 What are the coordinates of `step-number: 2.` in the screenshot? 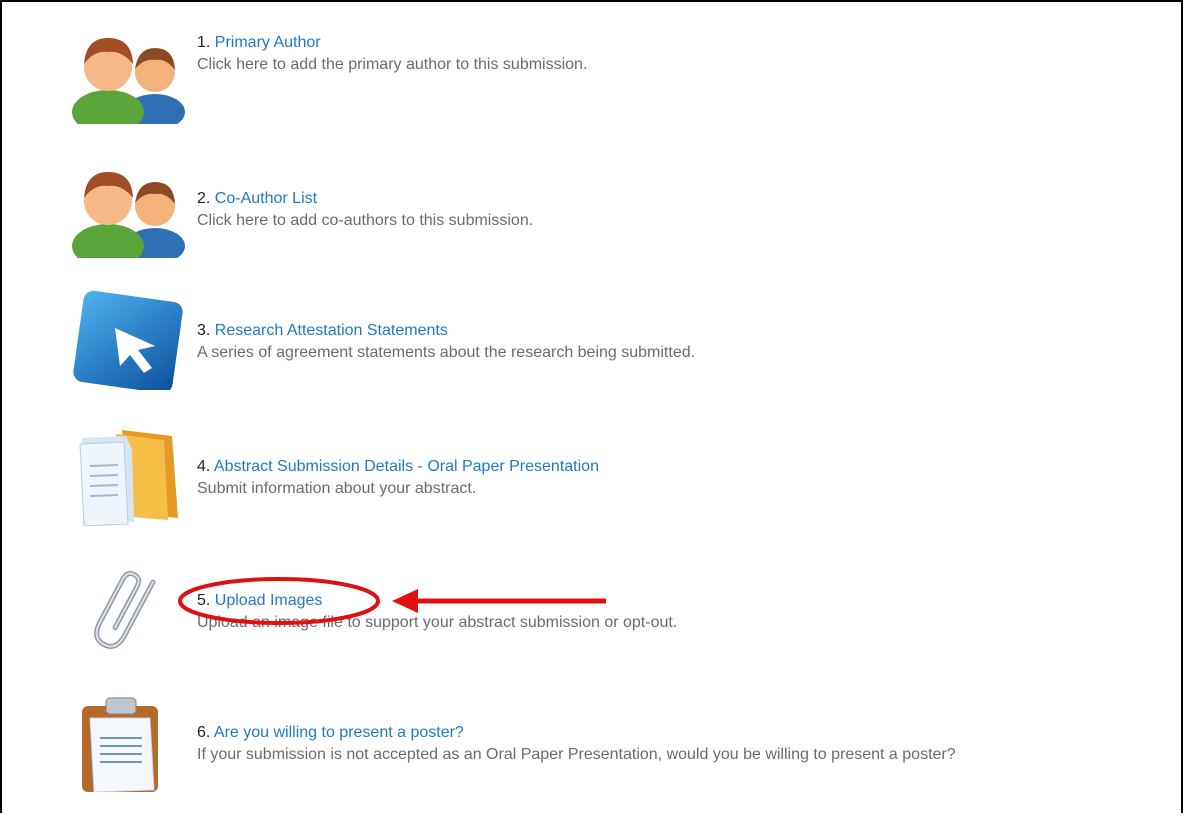 It's located at (204, 198).